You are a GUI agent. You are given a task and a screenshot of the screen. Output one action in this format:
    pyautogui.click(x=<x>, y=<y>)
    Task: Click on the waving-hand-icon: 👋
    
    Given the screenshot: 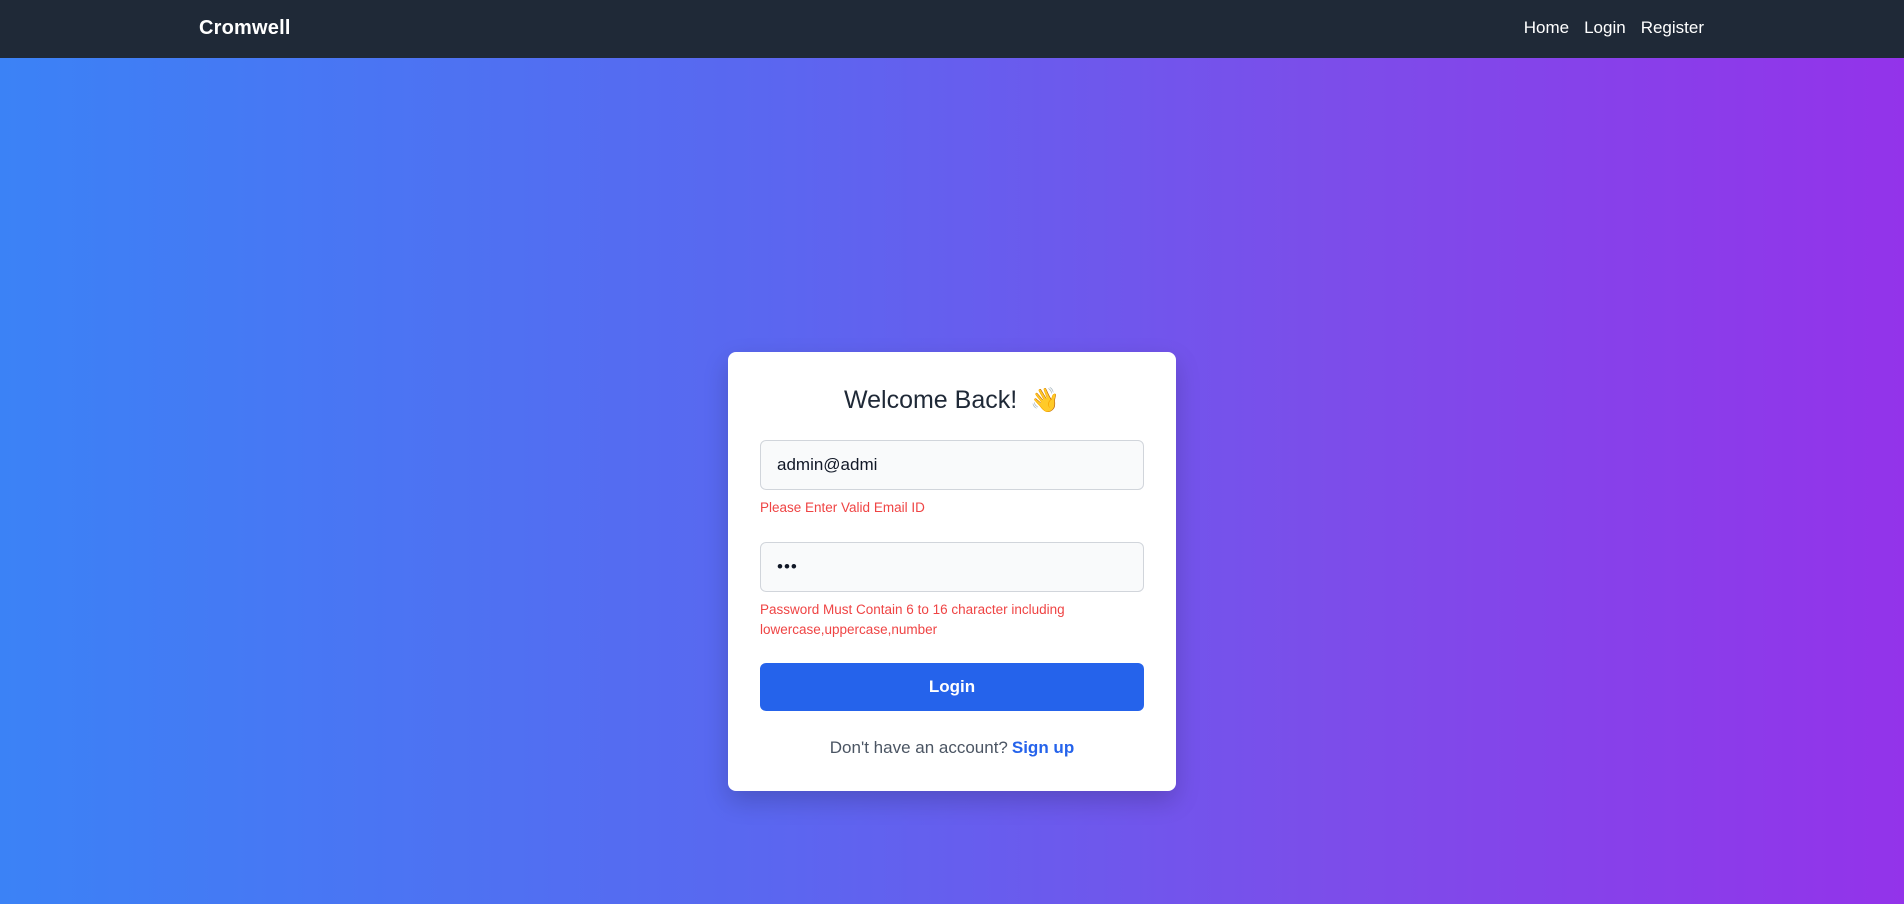 What is the action you would take?
    pyautogui.click(x=1045, y=400)
    